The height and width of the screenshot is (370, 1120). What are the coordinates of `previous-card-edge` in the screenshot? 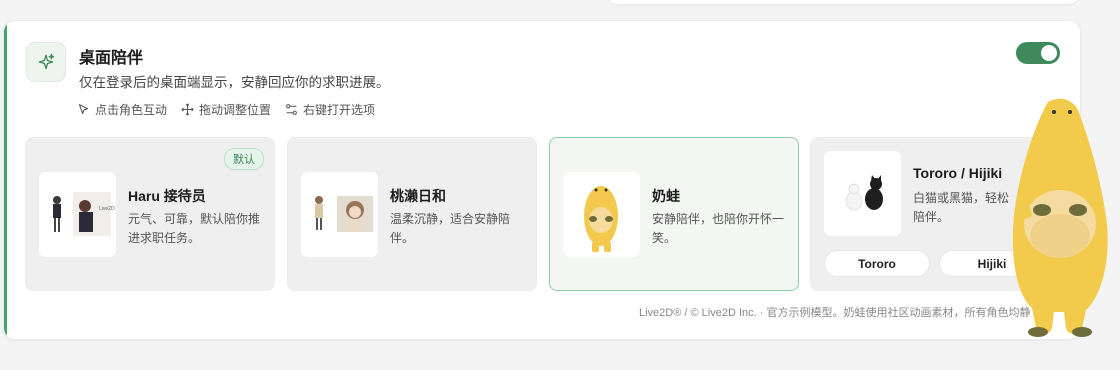 It's located at (843, 2).